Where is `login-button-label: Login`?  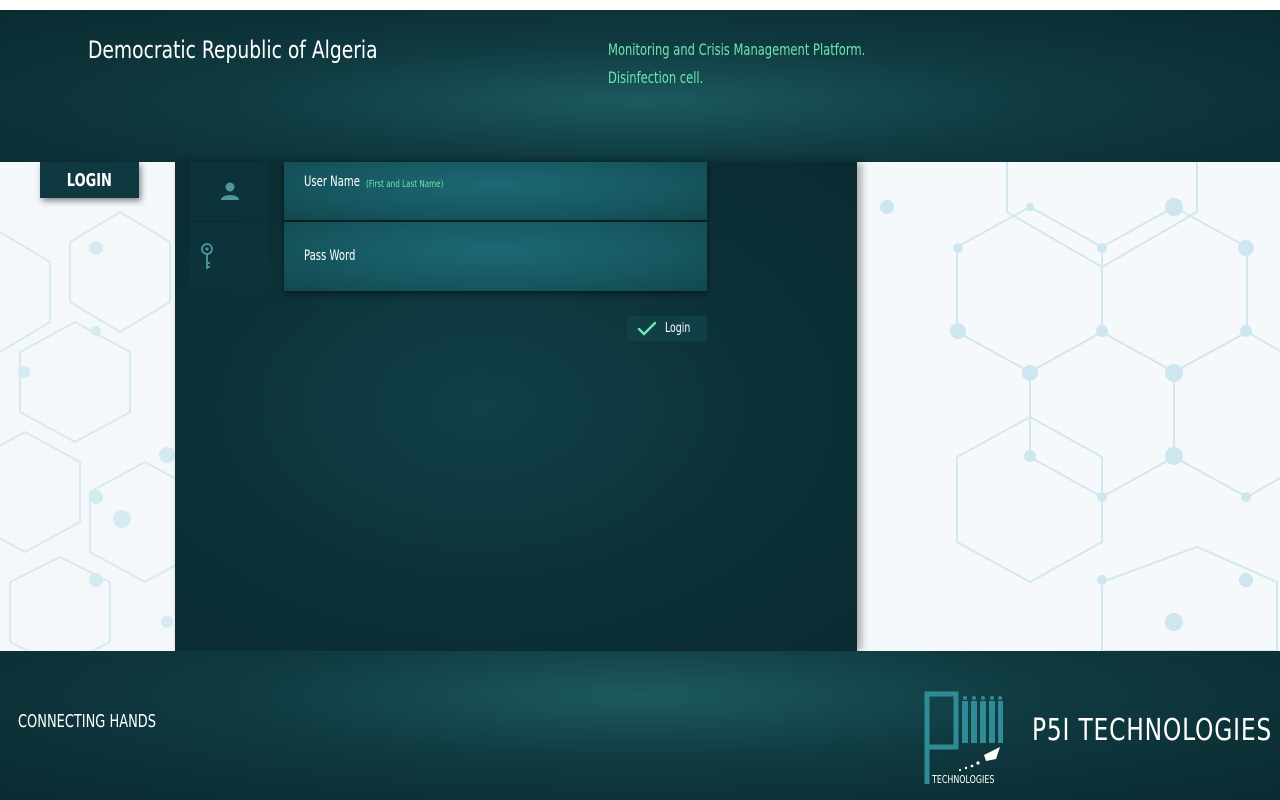
login-button-label: Login is located at coordinates (678, 328).